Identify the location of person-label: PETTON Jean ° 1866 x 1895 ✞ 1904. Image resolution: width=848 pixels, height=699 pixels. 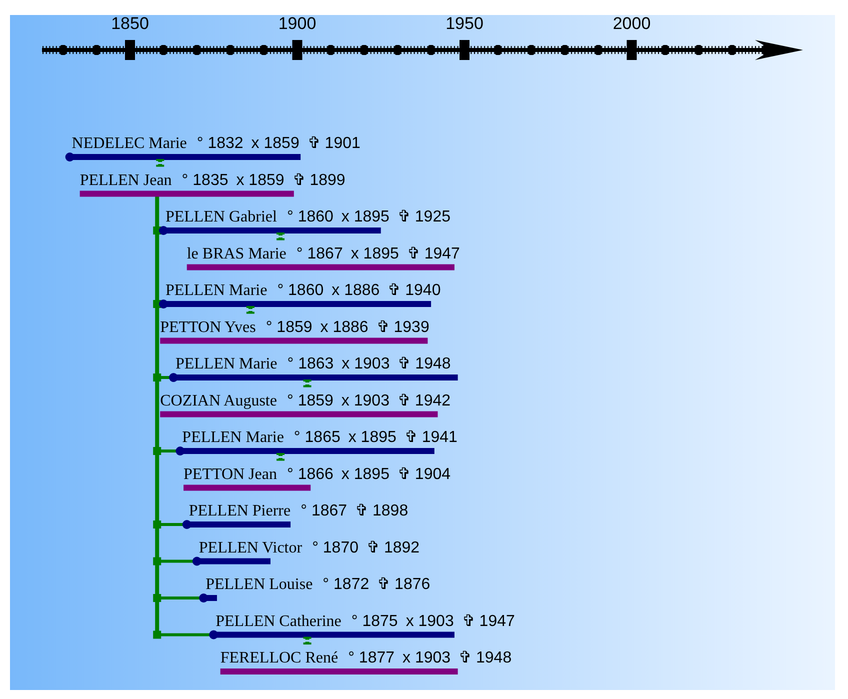
(317, 474).